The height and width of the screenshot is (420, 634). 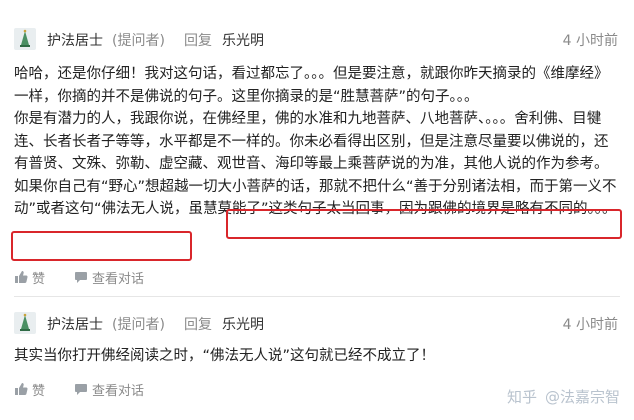 What do you see at coordinates (582, 397) in the screenshot?
I see `watermark-account: @法嘉宗智` at bounding box center [582, 397].